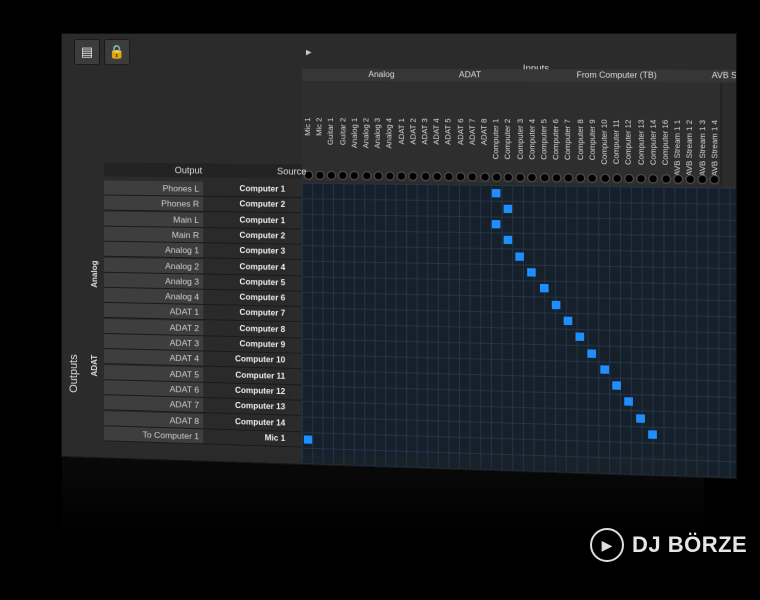 The width and height of the screenshot is (760, 600). Describe the element at coordinates (424, 131) in the screenshot. I see `input-column-label: ADAT 3` at that location.